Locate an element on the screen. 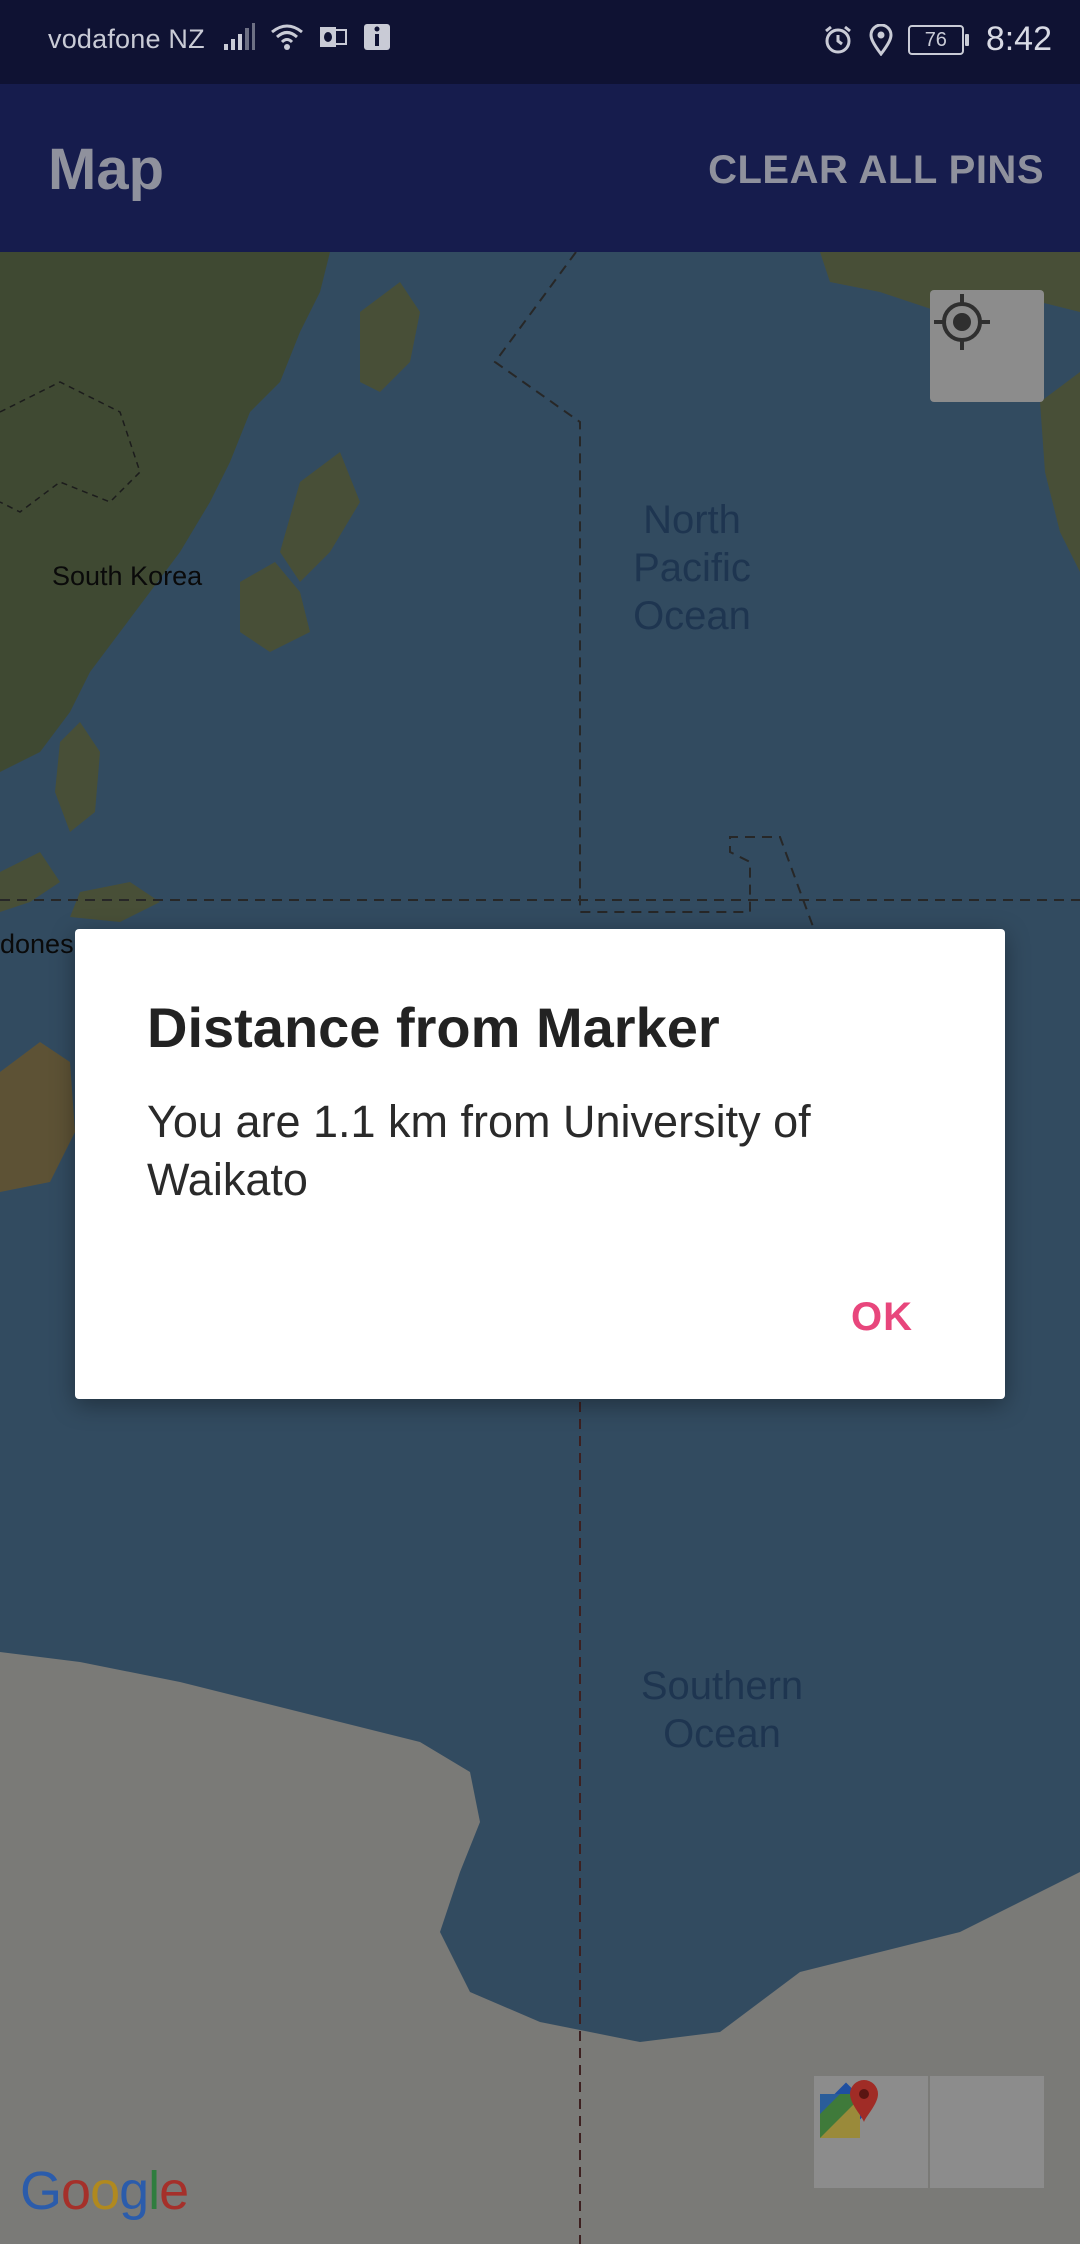 The image size is (1080, 2244). battery-icon: 76 is located at coordinates (938, 39).